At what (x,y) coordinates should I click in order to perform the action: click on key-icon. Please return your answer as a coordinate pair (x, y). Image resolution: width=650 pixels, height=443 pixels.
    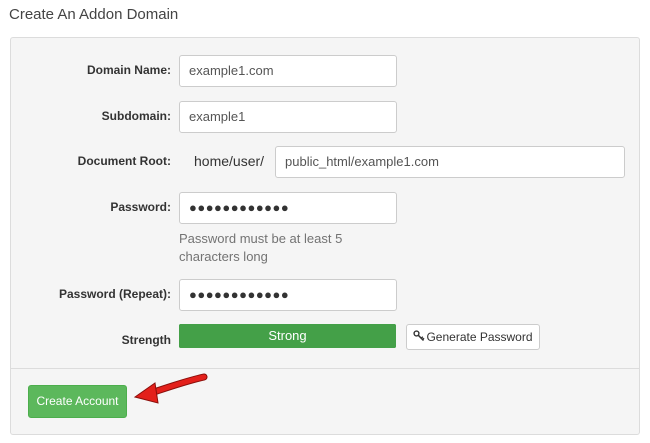
    Looking at the image, I should click on (419, 338).